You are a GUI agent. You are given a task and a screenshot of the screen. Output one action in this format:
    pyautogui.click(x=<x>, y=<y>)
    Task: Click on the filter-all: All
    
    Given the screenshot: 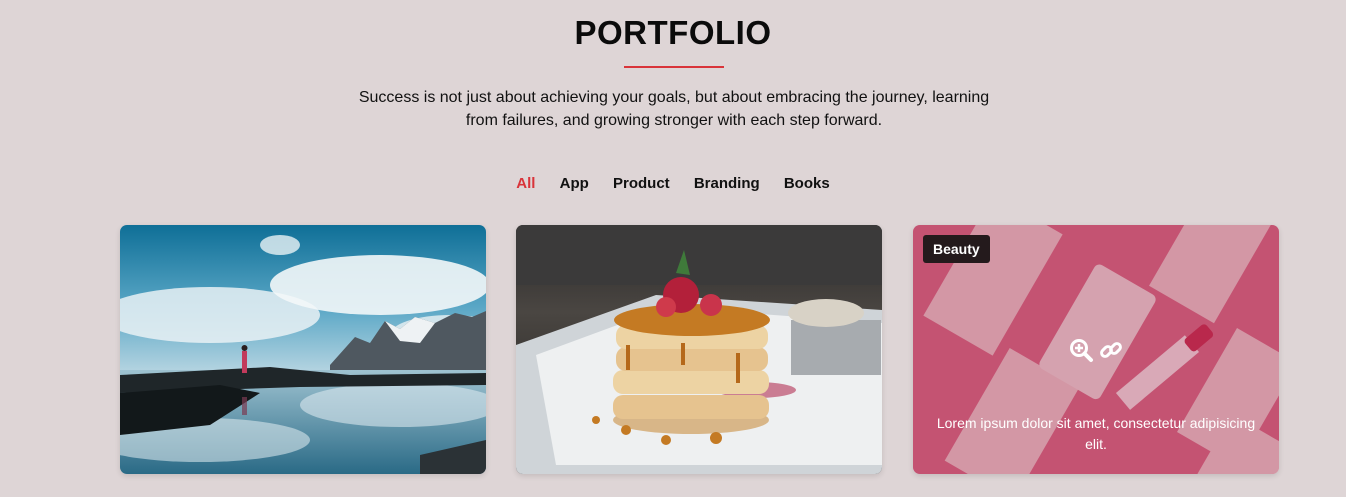 What is the action you would take?
    pyautogui.click(x=525, y=183)
    